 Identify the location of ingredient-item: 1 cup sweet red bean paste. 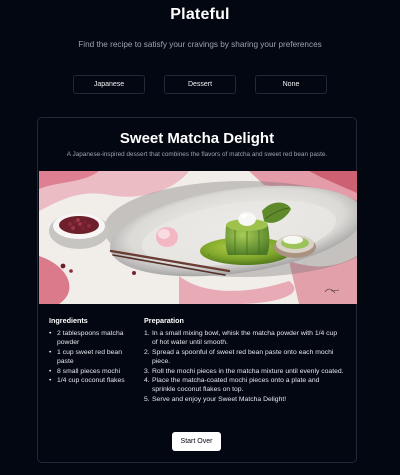
(89, 357).